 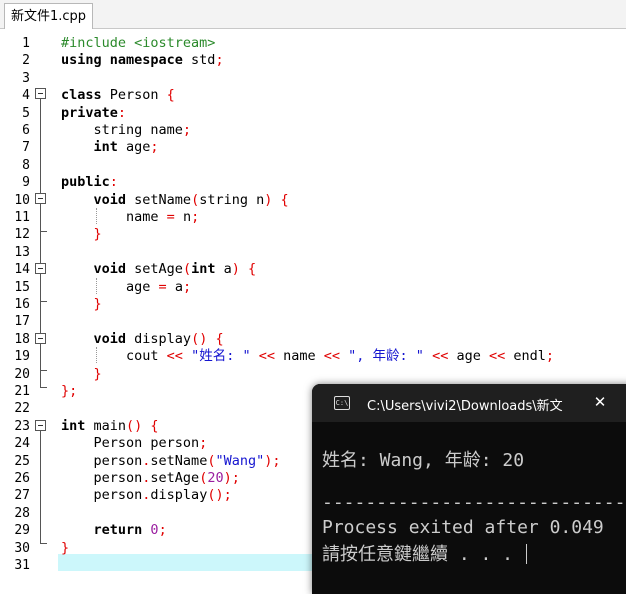 What do you see at coordinates (313, 165) in the screenshot?
I see `code-line: 8` at bounding box center [313, 165].